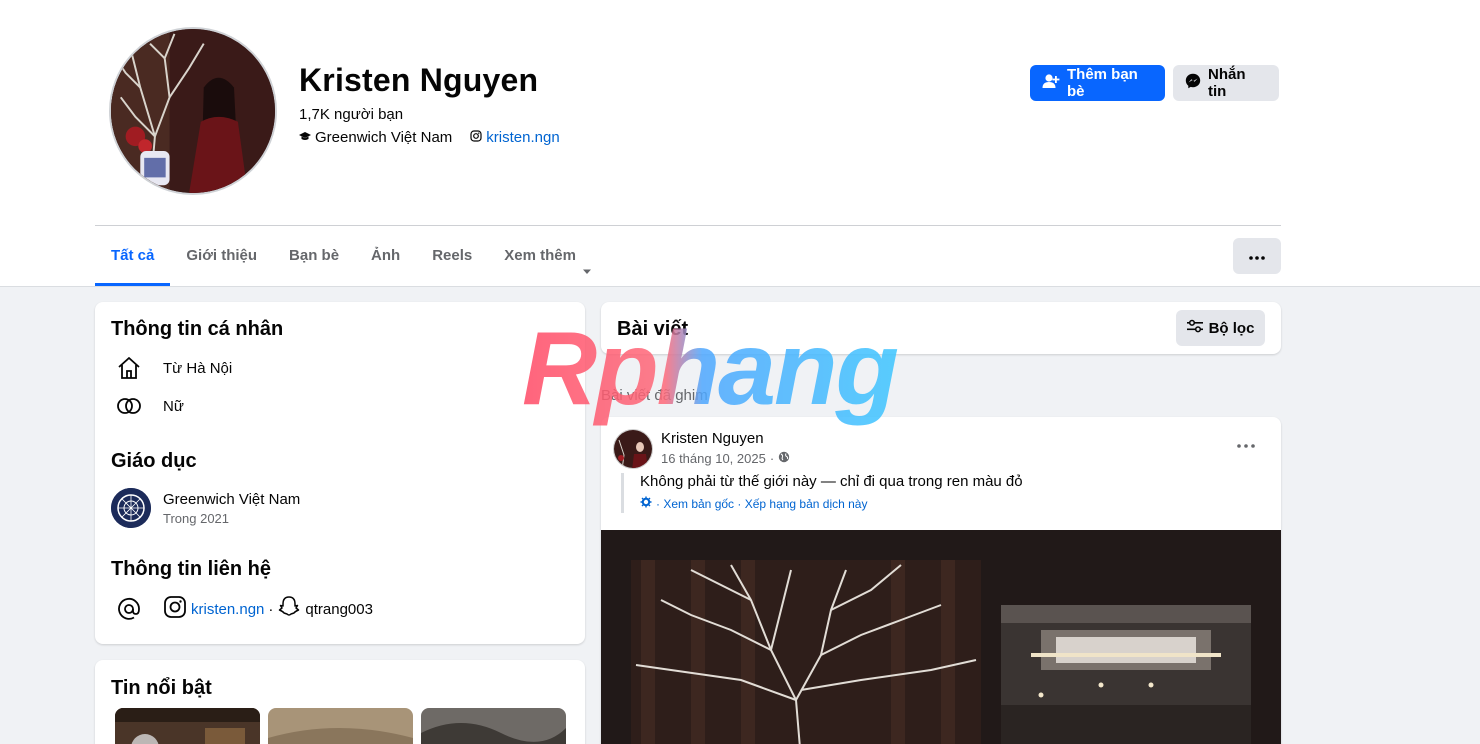  I want to click on education-title: Giáo dục, so click(154, 461).